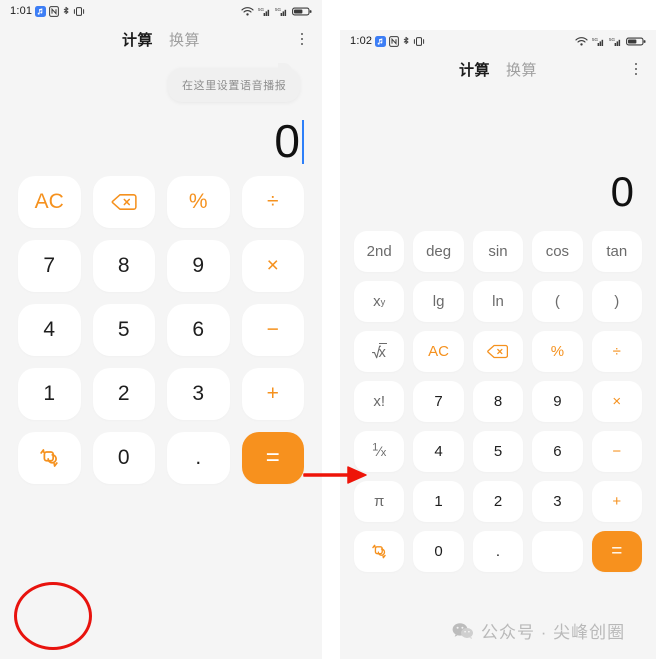 The width and height of the screenshot is (656, 659). Describe the element at coordinates (379, 401) in the screenshot. I see `key-x: x!` at that location.